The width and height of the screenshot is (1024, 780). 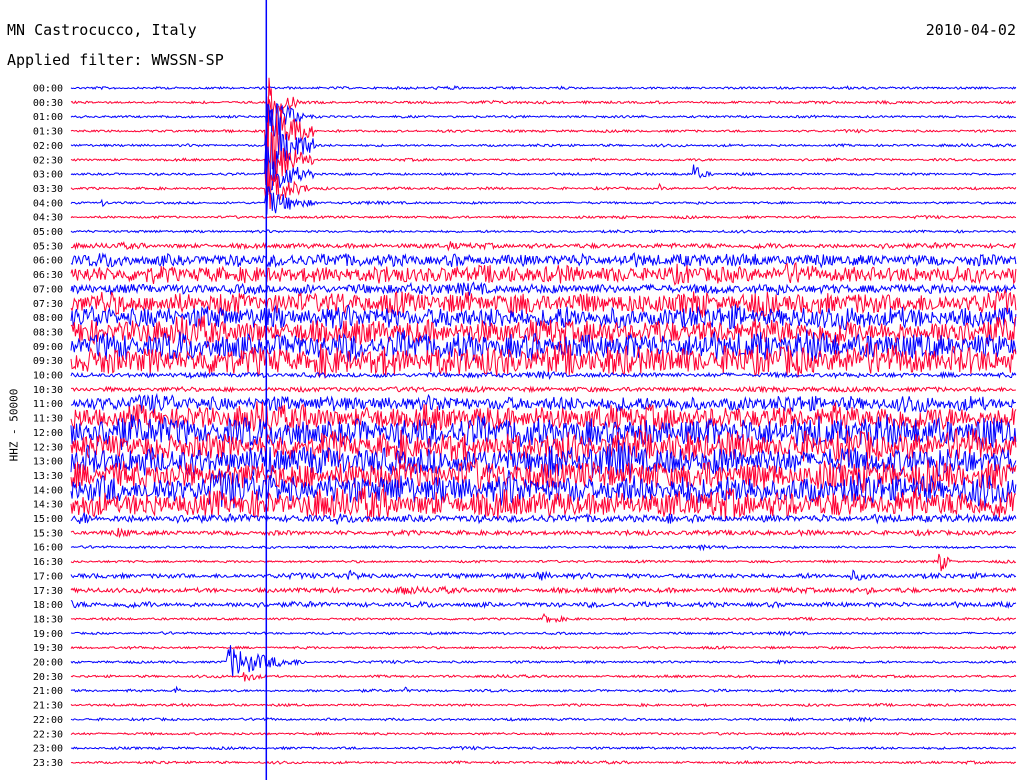 What do you see at coordinates (48, 548) in the screenshot?
I see `tick-label: 16:00` at bounding box center [48, 548].